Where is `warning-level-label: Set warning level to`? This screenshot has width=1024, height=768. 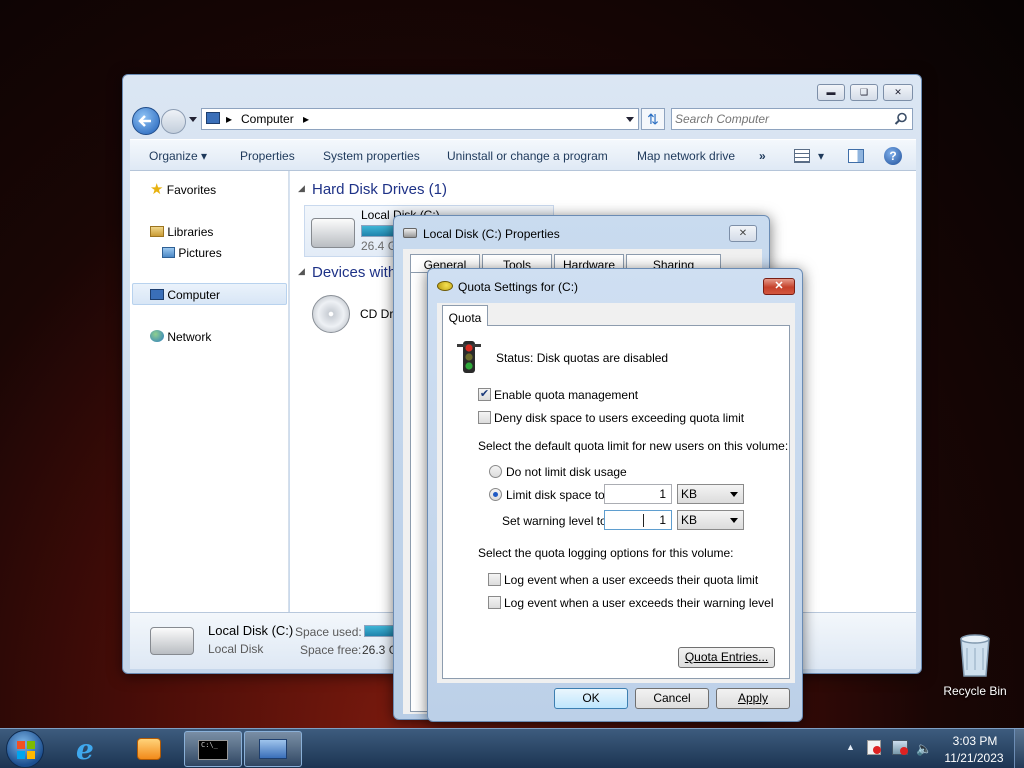 warning-level-label: Set warning level to is located at coordinates (554, 521).